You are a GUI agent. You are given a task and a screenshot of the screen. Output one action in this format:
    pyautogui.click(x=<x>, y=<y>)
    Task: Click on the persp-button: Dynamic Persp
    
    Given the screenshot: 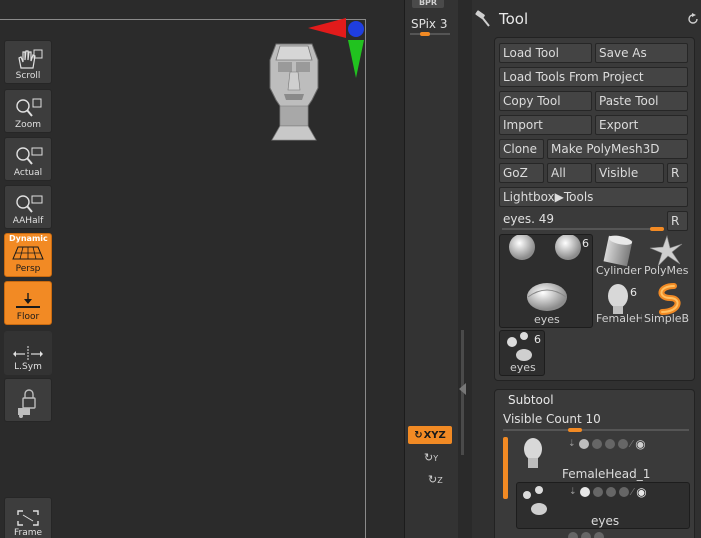 What is the action you would take?
    pyautogui.click(x=28, y=255)
    